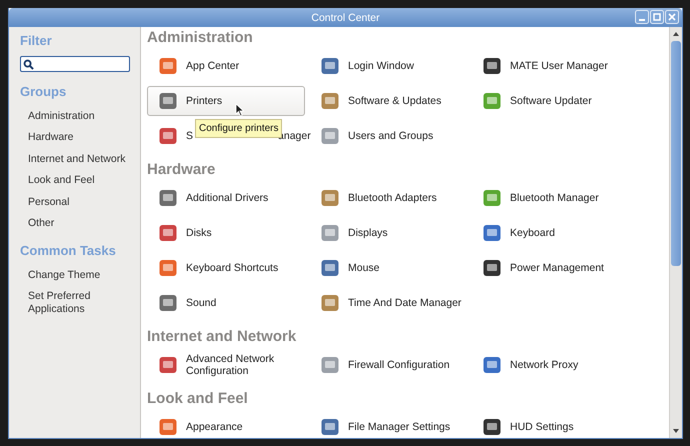 The width and height of the screenshot is (690, 446). Describe the element at coordinates (36, 41) in the screenshot. I see `filter-heading: Filter` at that location.